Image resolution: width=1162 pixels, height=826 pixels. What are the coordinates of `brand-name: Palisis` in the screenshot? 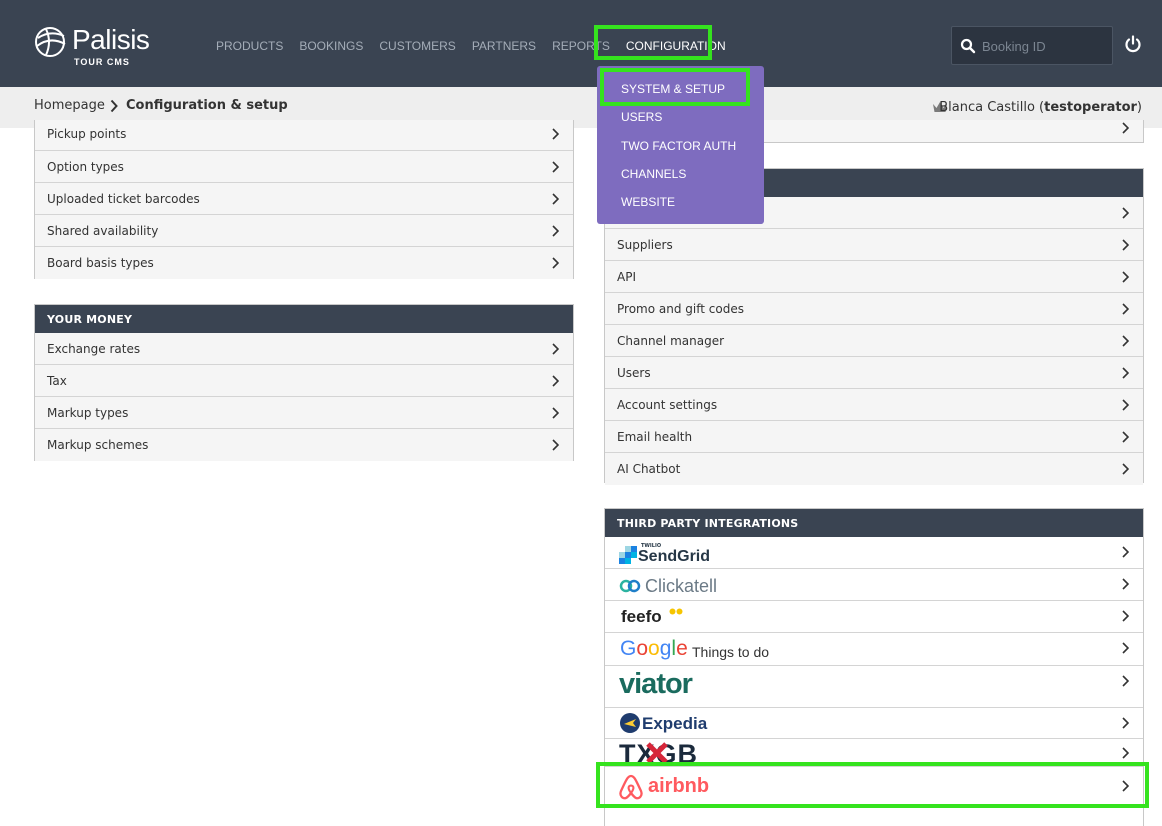 It's located at (111, 39).